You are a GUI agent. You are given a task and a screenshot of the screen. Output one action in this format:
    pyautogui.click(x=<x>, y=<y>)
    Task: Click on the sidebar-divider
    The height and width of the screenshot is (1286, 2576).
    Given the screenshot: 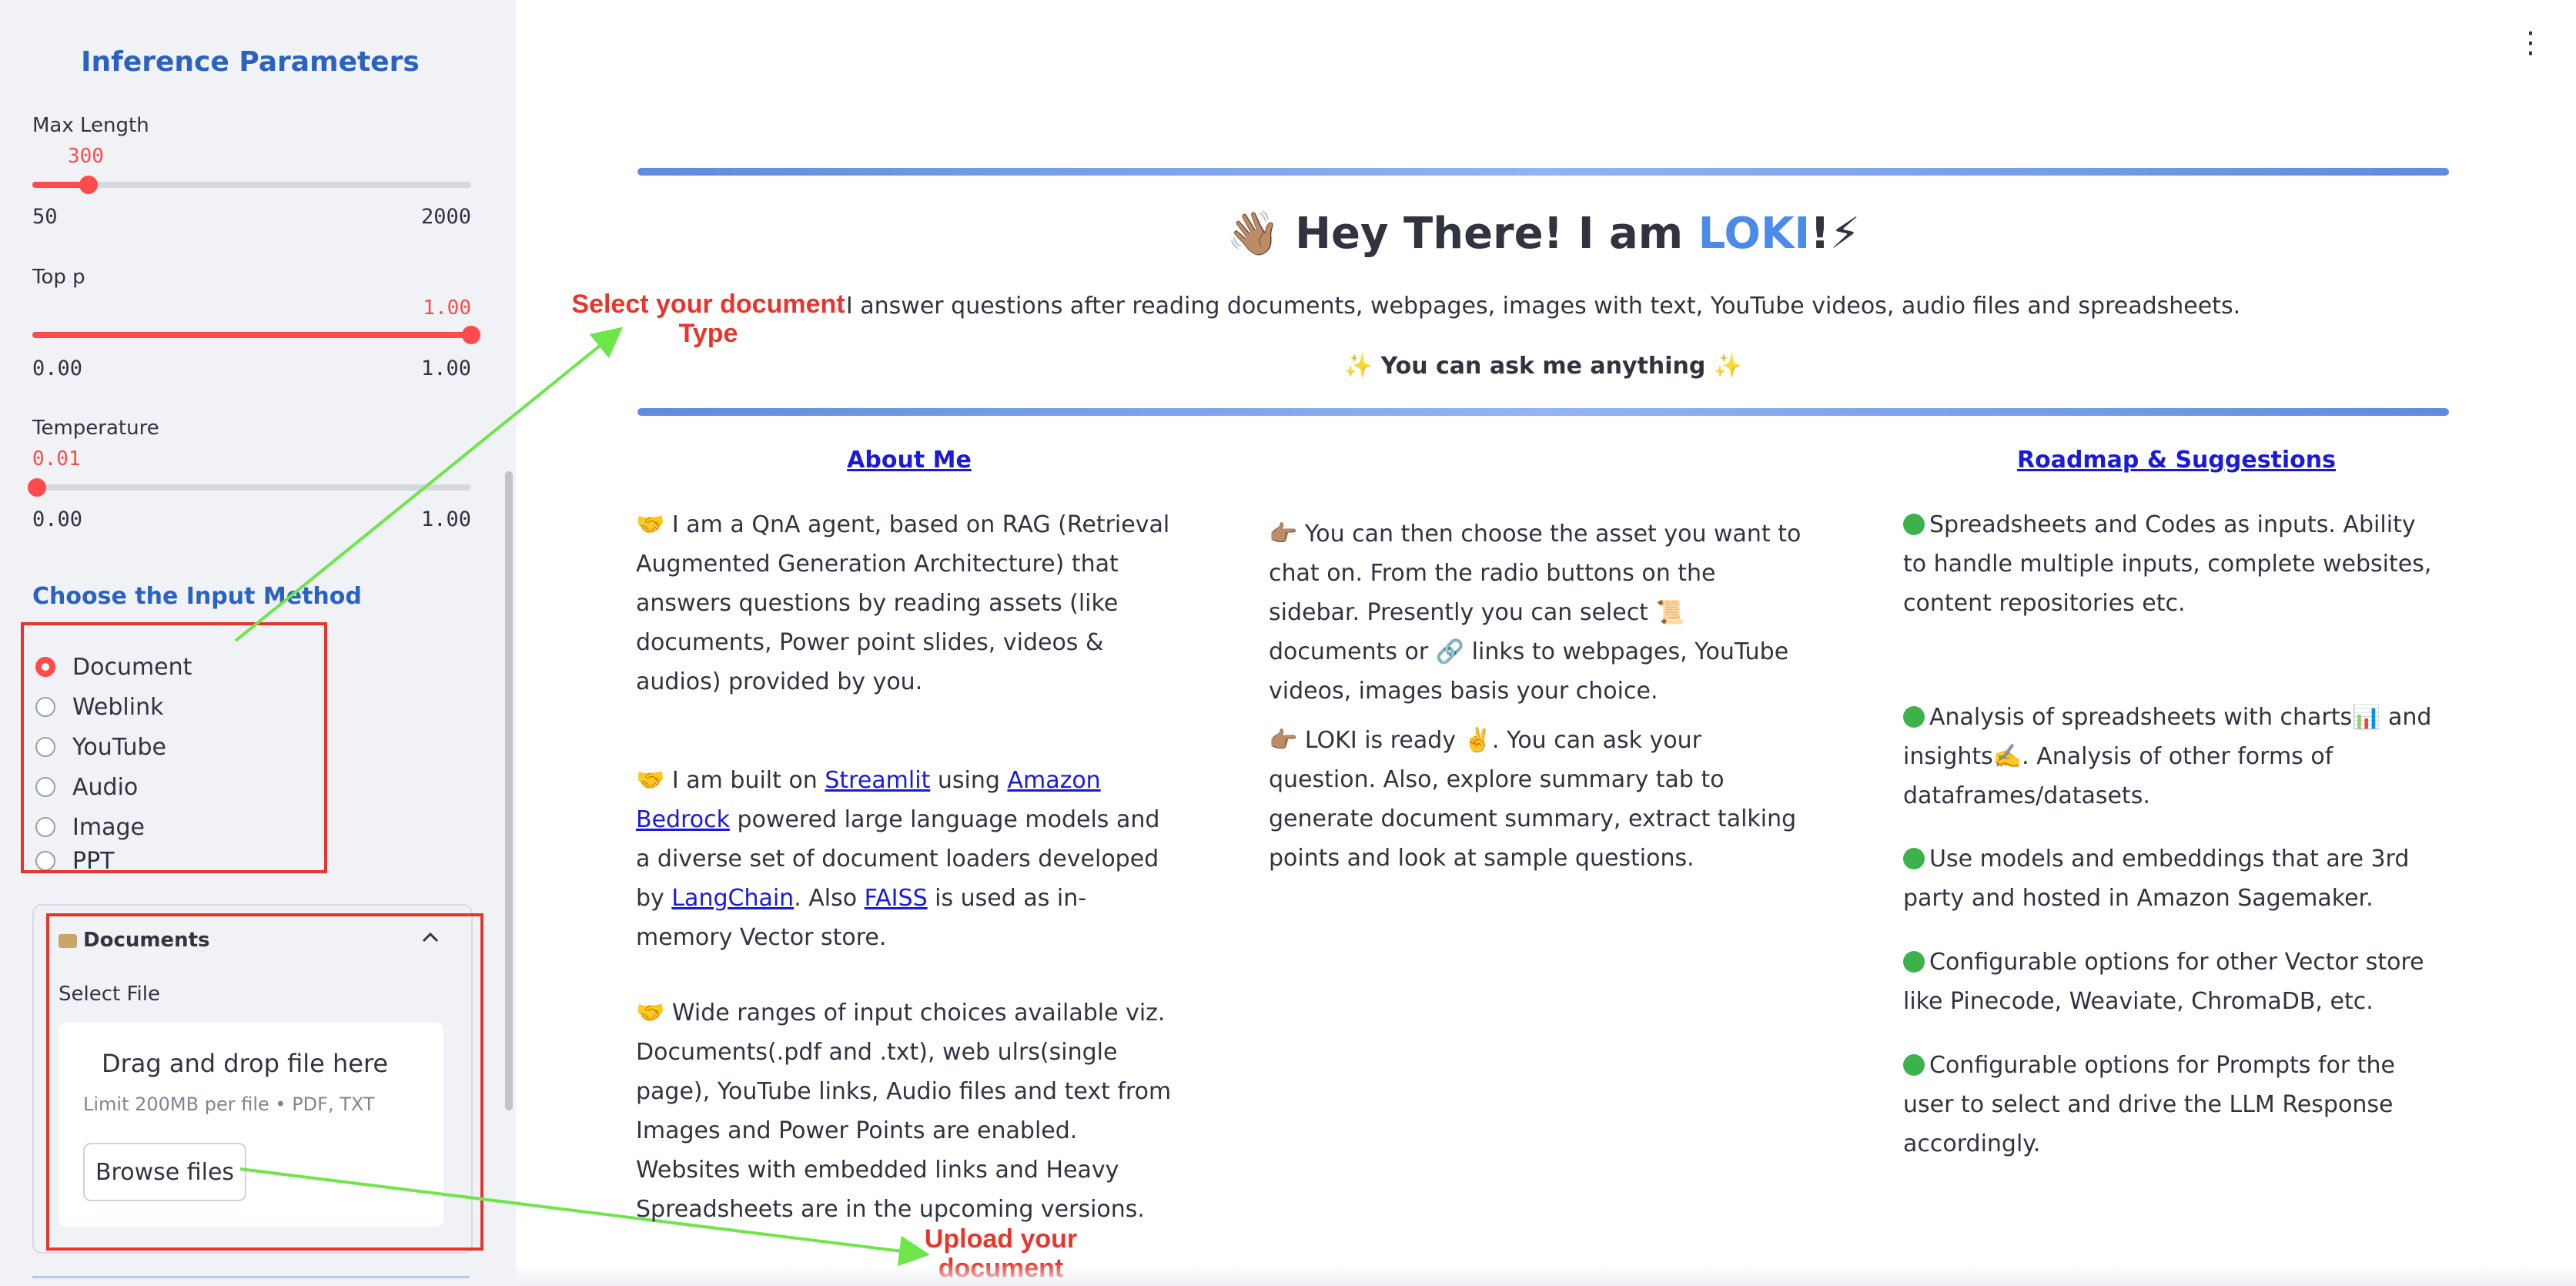 What is the action you would take?
    pyautogui.click(x=251, y=1277)
    